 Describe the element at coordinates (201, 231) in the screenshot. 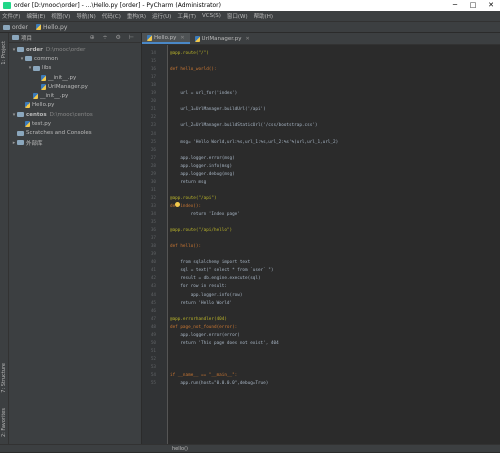

I see `code-line: @app.route("/api/hello")` at that location.